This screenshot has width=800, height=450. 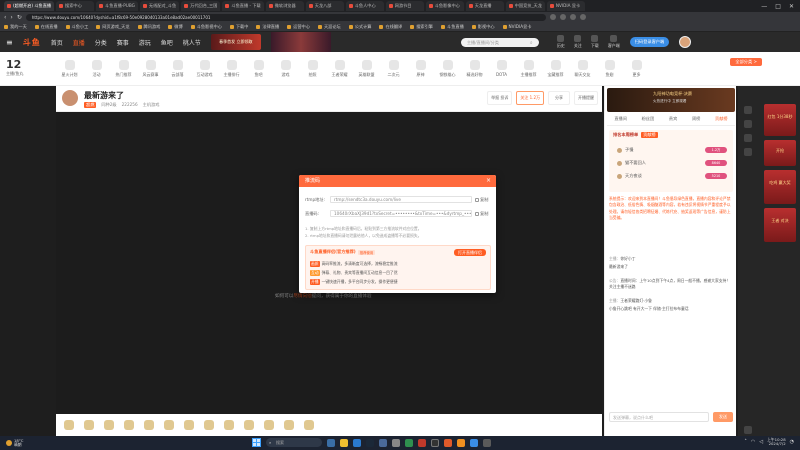 I want to click on chevron-up-icon: ˄, so click(x=745, y=442).